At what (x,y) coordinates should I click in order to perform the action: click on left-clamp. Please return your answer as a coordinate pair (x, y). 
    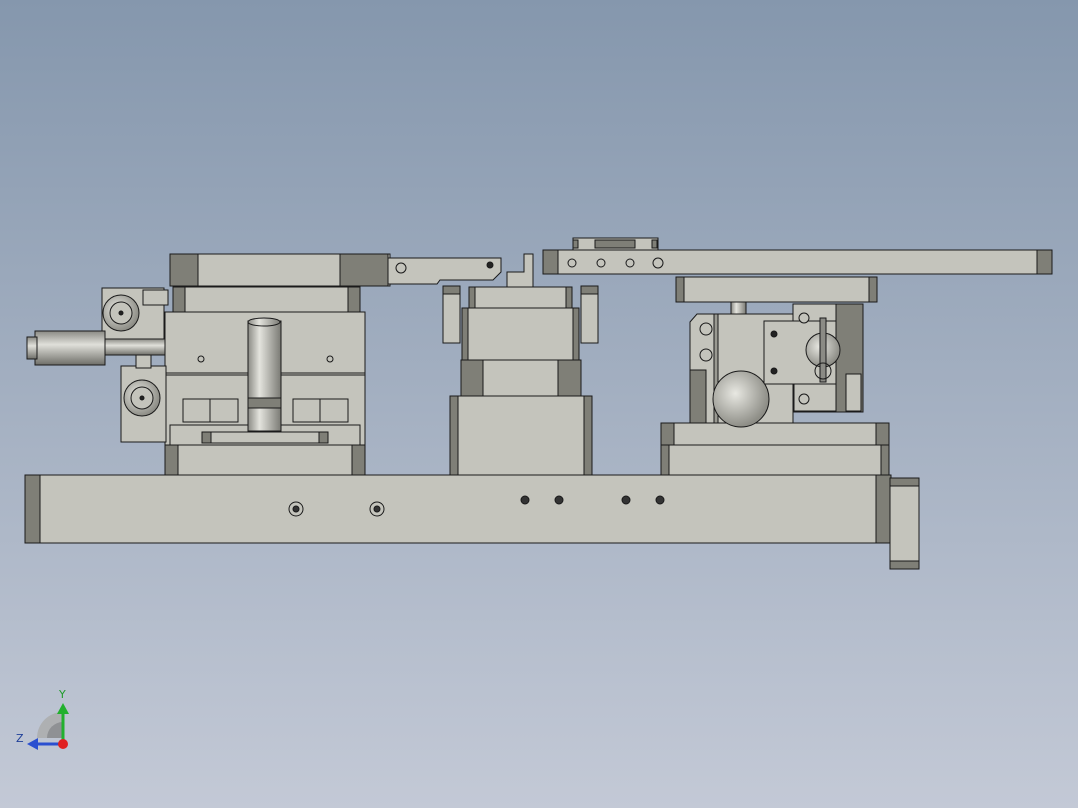
    Looking at the image, I should click on (97, 365).